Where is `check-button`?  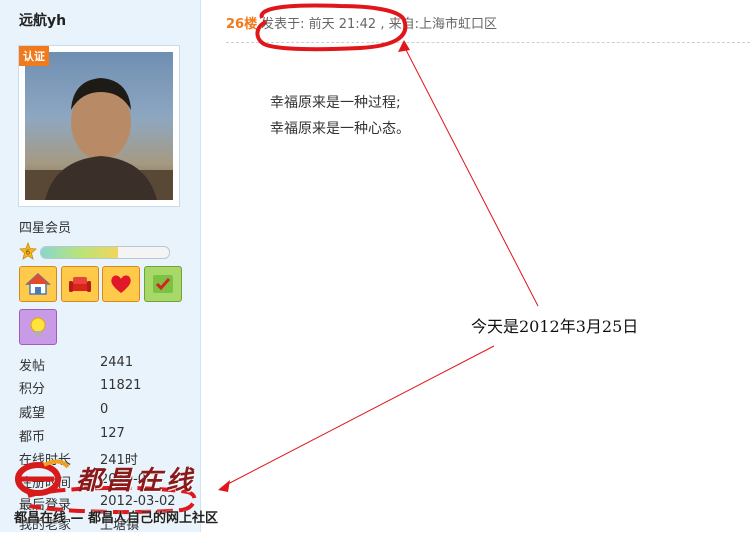 check-button is located at coordinates (163, 284).